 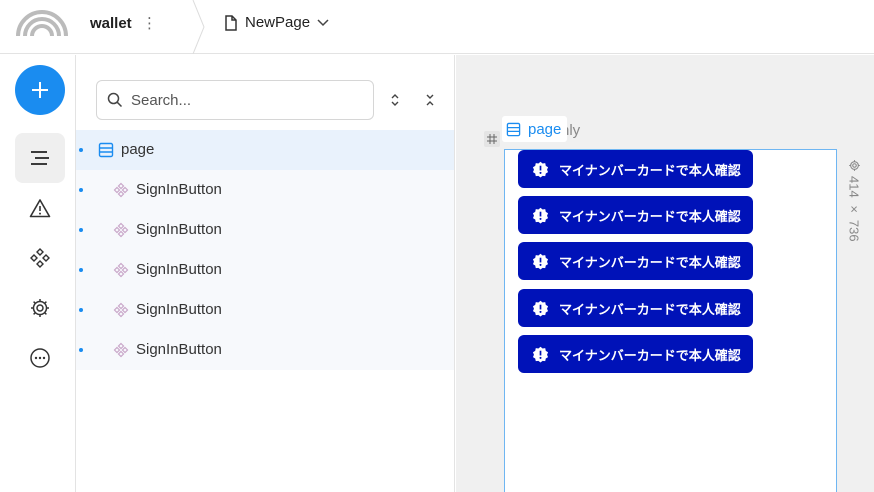 I want to click on layers-button, so click(x=40, y=158).